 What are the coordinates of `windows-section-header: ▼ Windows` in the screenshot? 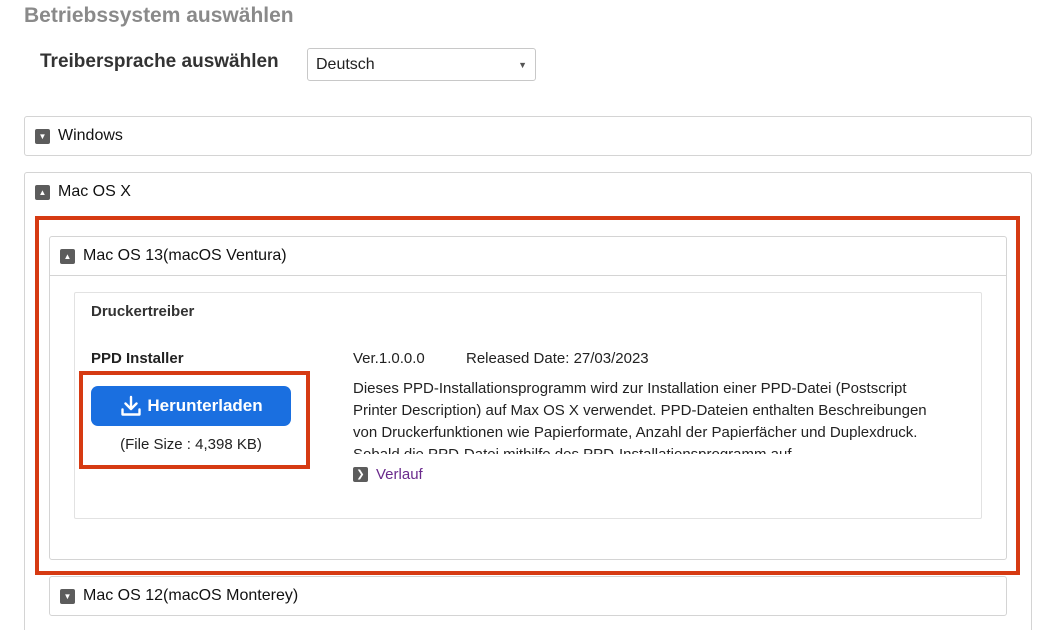 It's located at (528, 136).